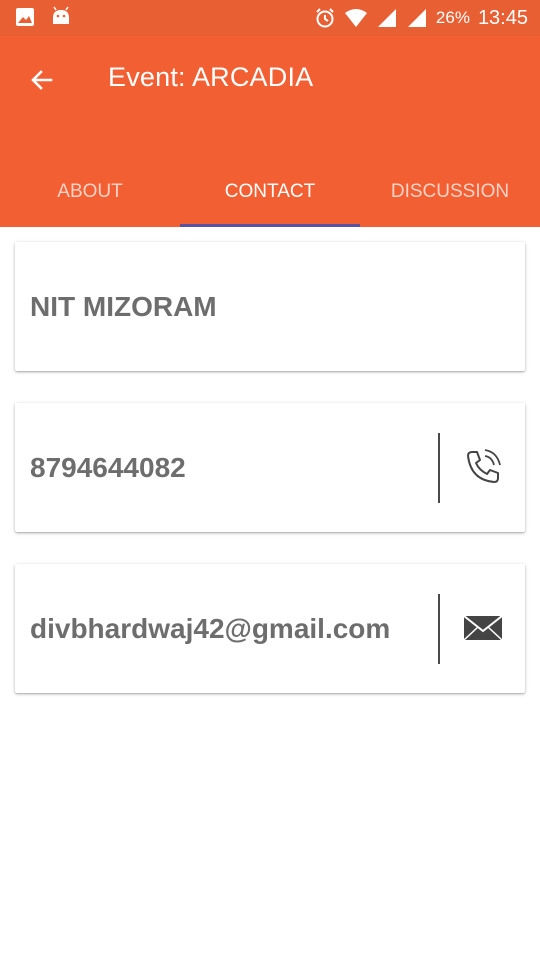  I want to click on phone-icon, so click(483, 467).